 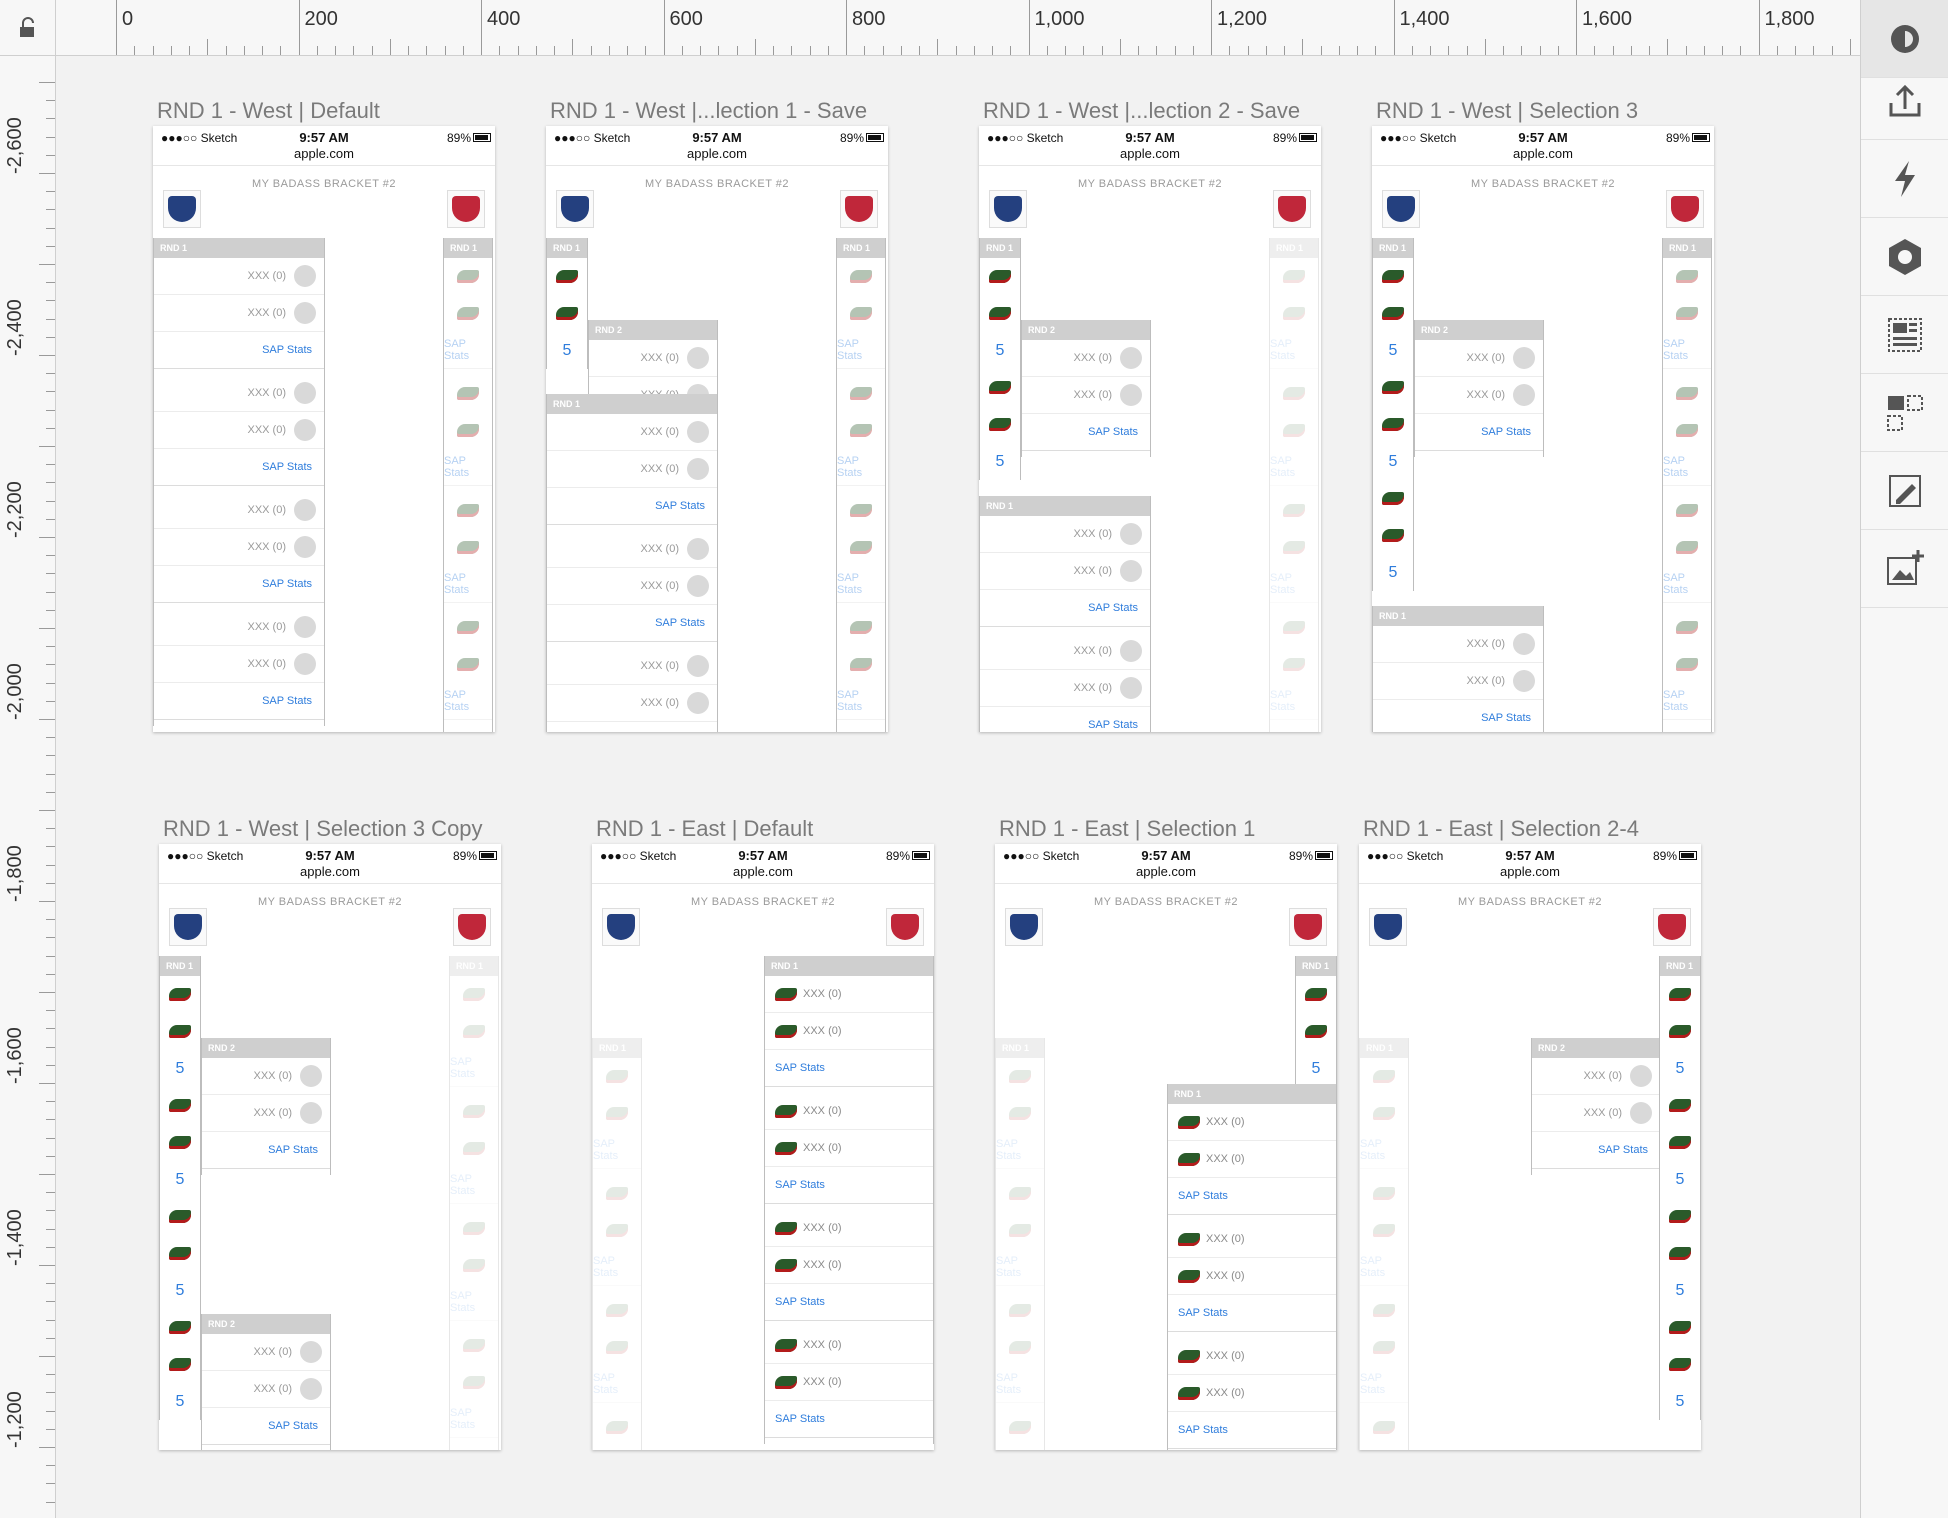 I want to click on artboard-title: RND 1 - West | Selection 3 Copy, so click(x=323, y=829).